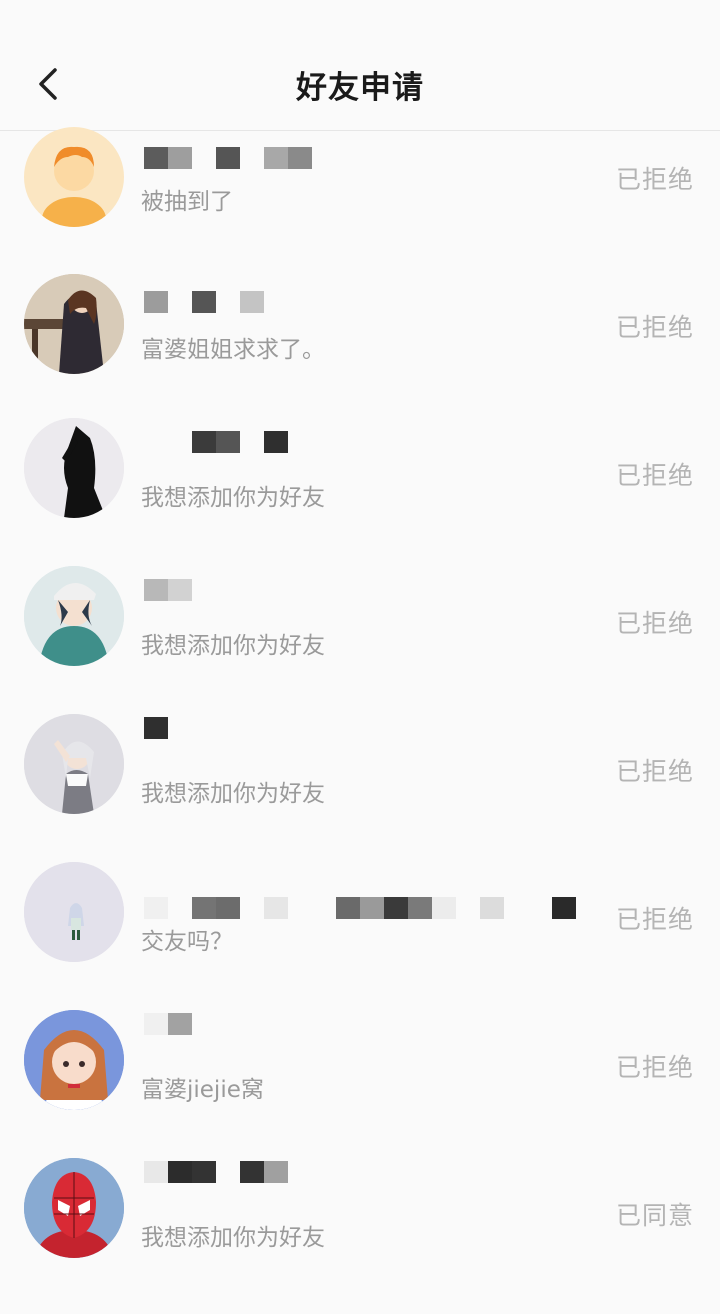  I want to click on friend-request-item: 被抽到了 已拒绝, so click(360, 202).